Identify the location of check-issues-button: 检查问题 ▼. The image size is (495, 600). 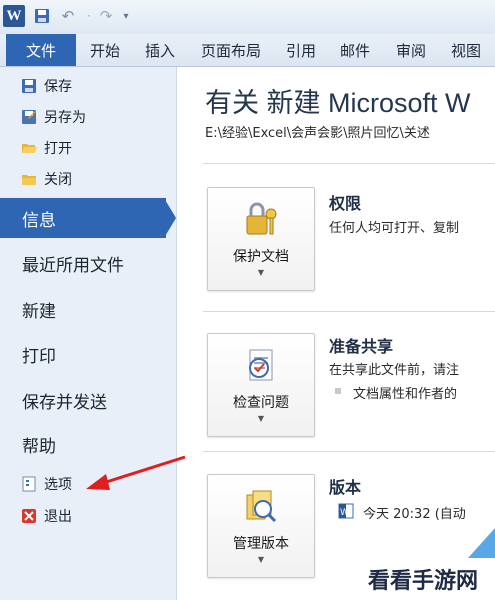
(261, 385).